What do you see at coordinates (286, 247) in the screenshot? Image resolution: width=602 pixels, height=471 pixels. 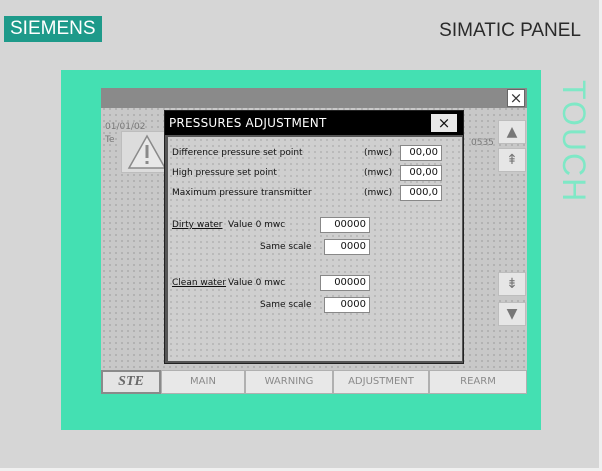 I see `dirty-water-scale-label: Same scale` at bounding box center [286, 247].